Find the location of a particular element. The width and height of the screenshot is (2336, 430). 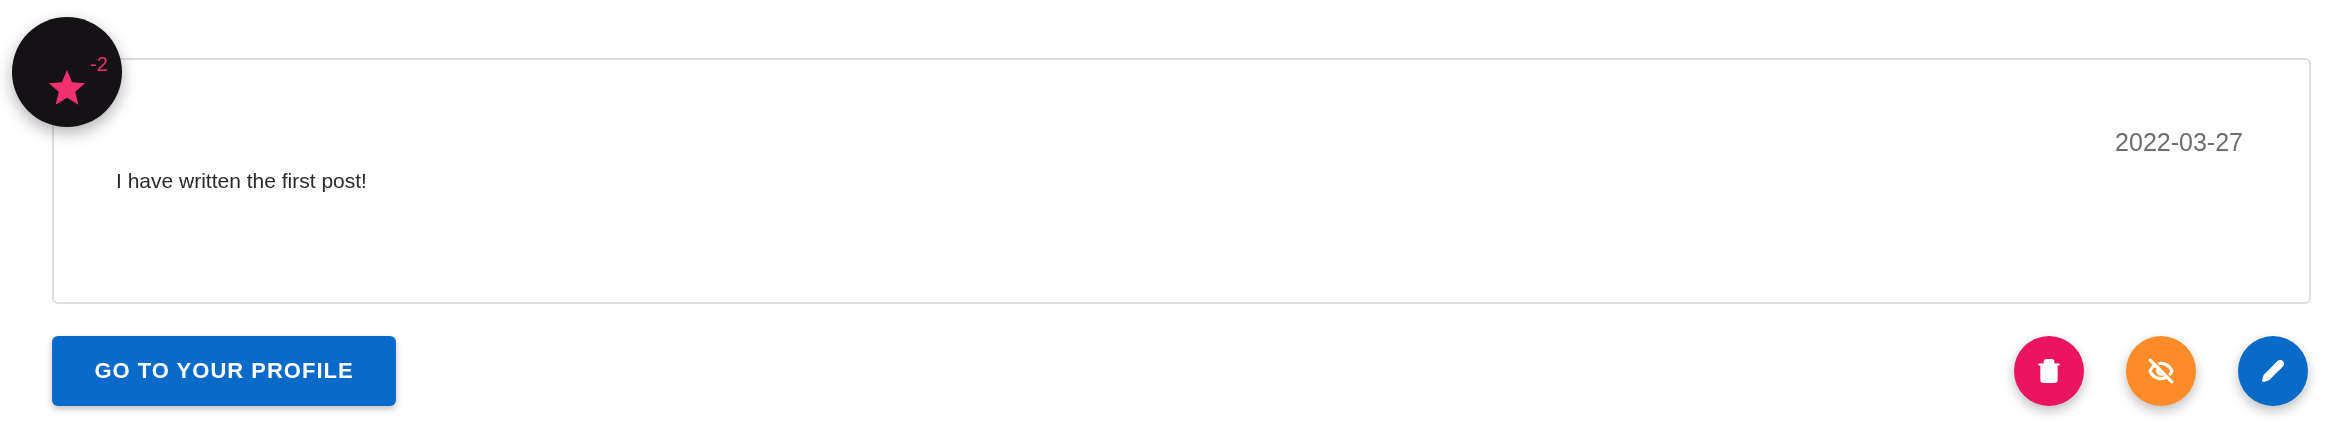

post-text: I have written the first post! is located at coordinates (242, 181).